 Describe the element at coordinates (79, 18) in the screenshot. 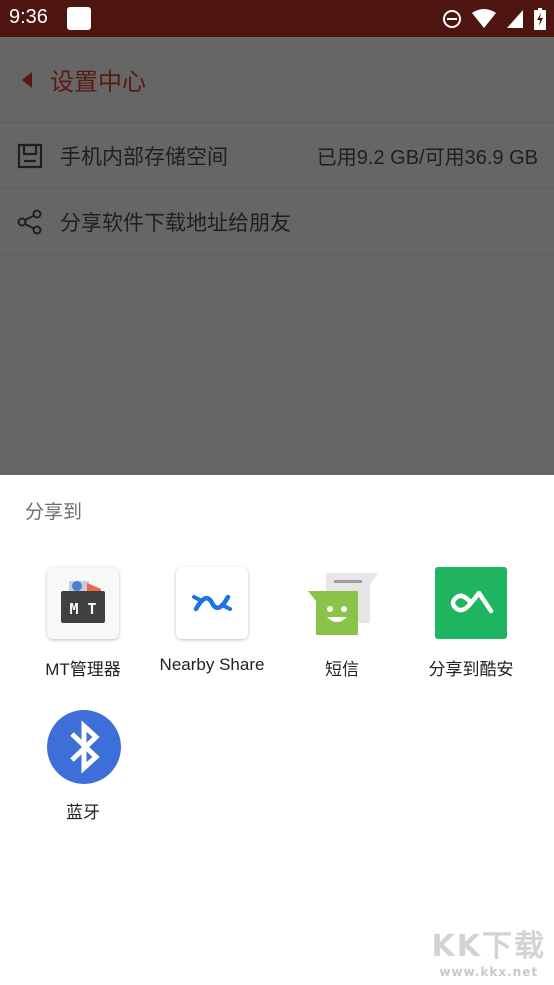

I see `notification-icon` at that location.